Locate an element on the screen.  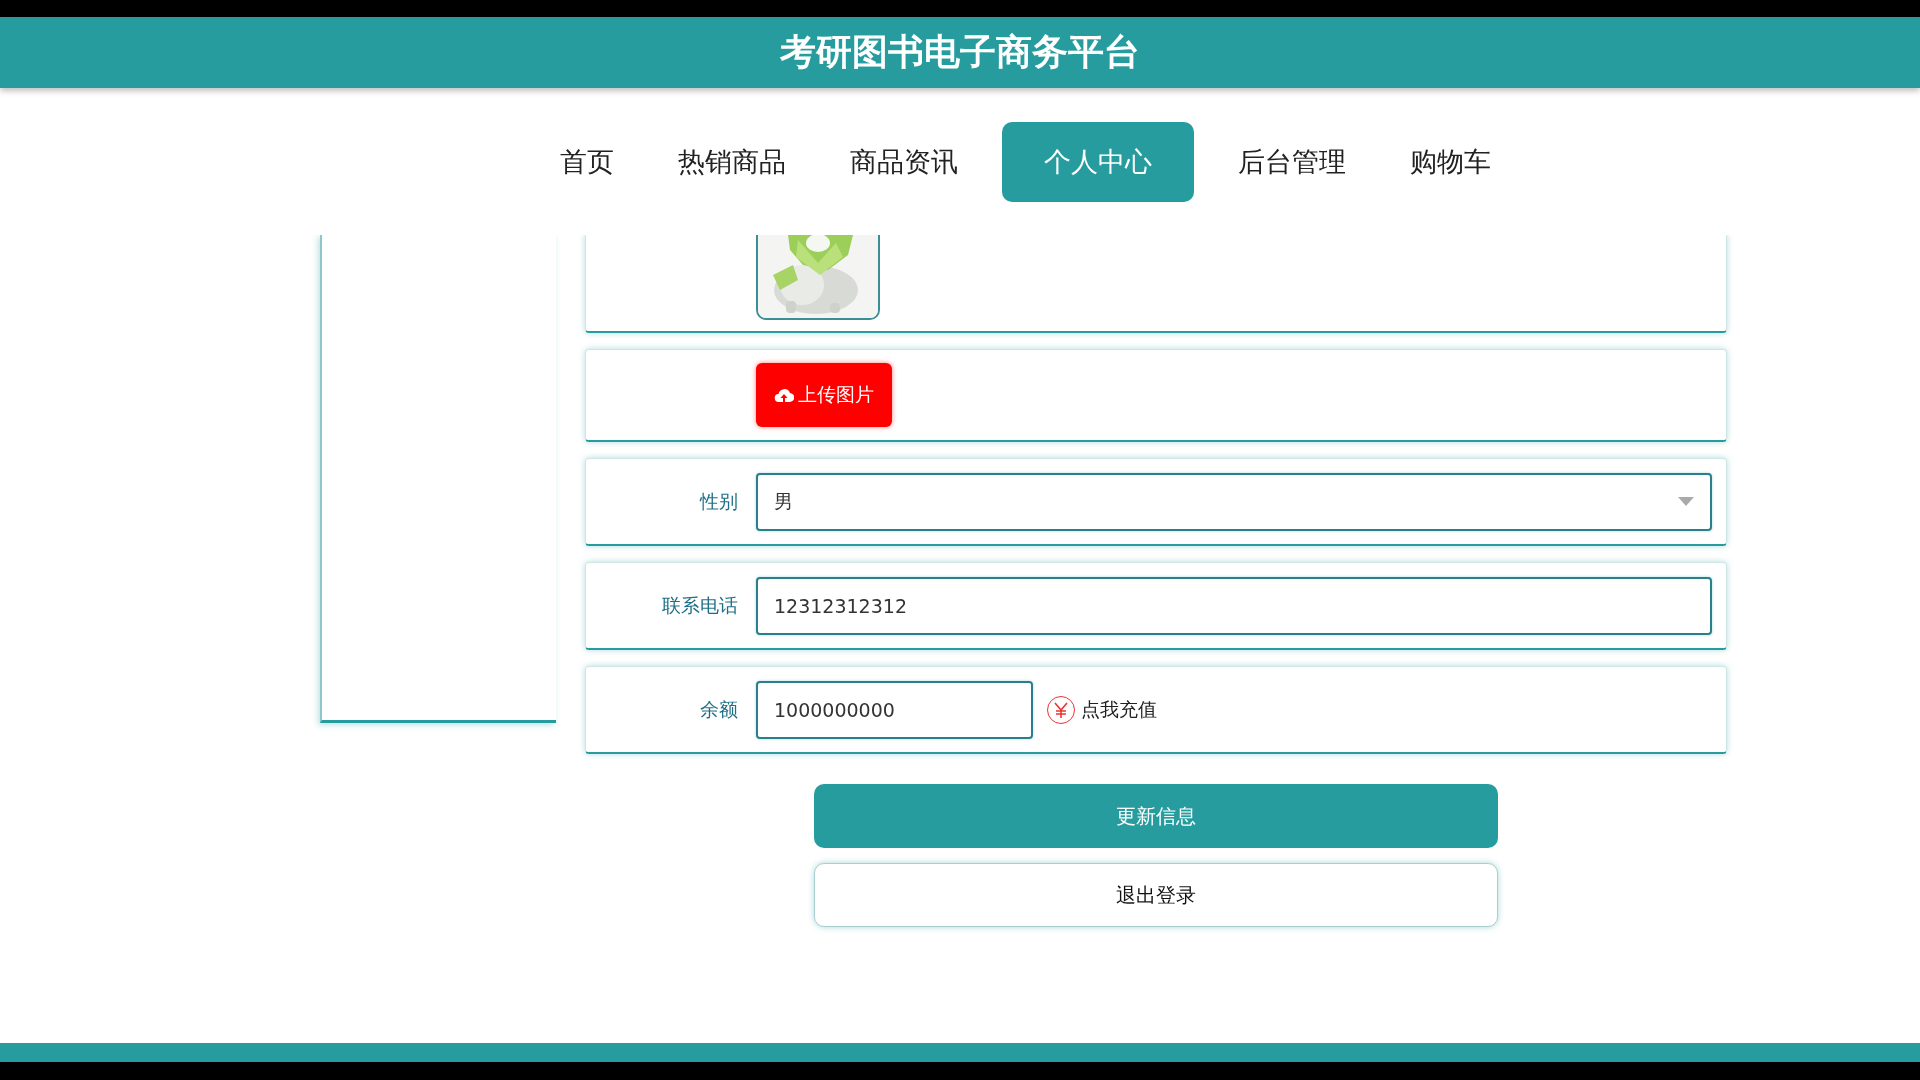
balance-input-field: 1000000000 is located at coordinates (894, 709).